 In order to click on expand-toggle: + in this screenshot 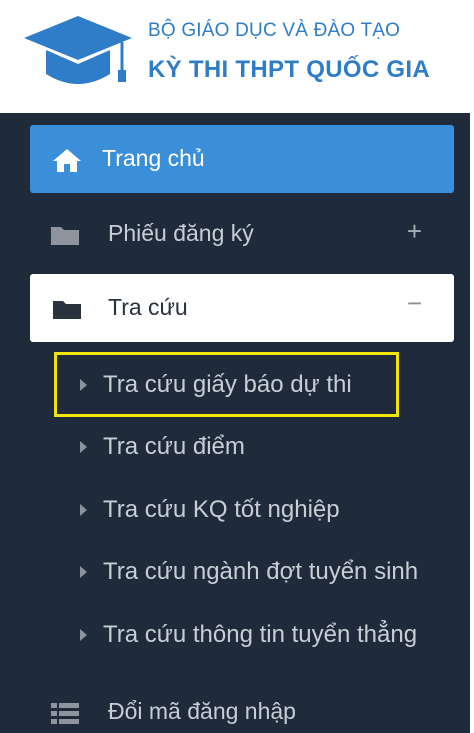, I will do `click(414, 231)`.